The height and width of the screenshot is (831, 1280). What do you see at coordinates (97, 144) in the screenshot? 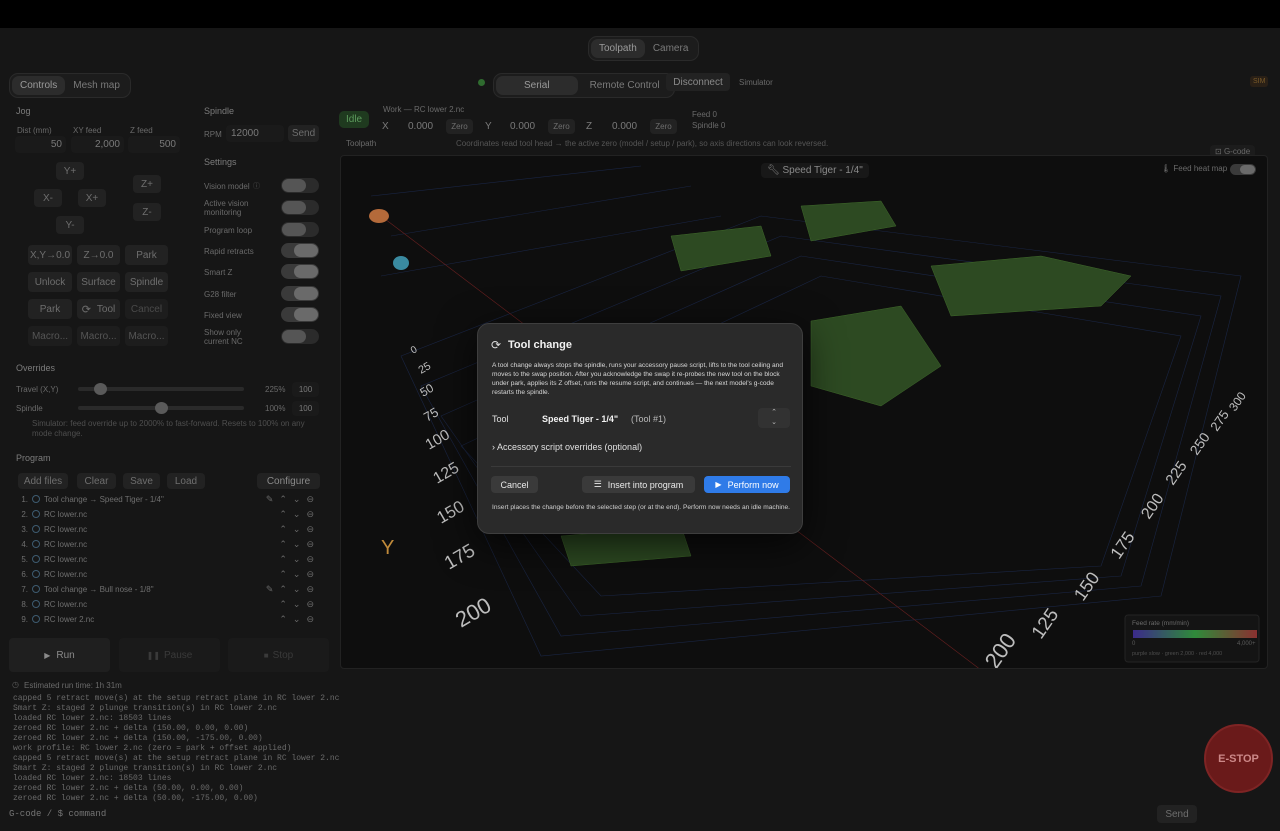
I see `xy-feed-input: 2,000` at bounding box center [97, 144].